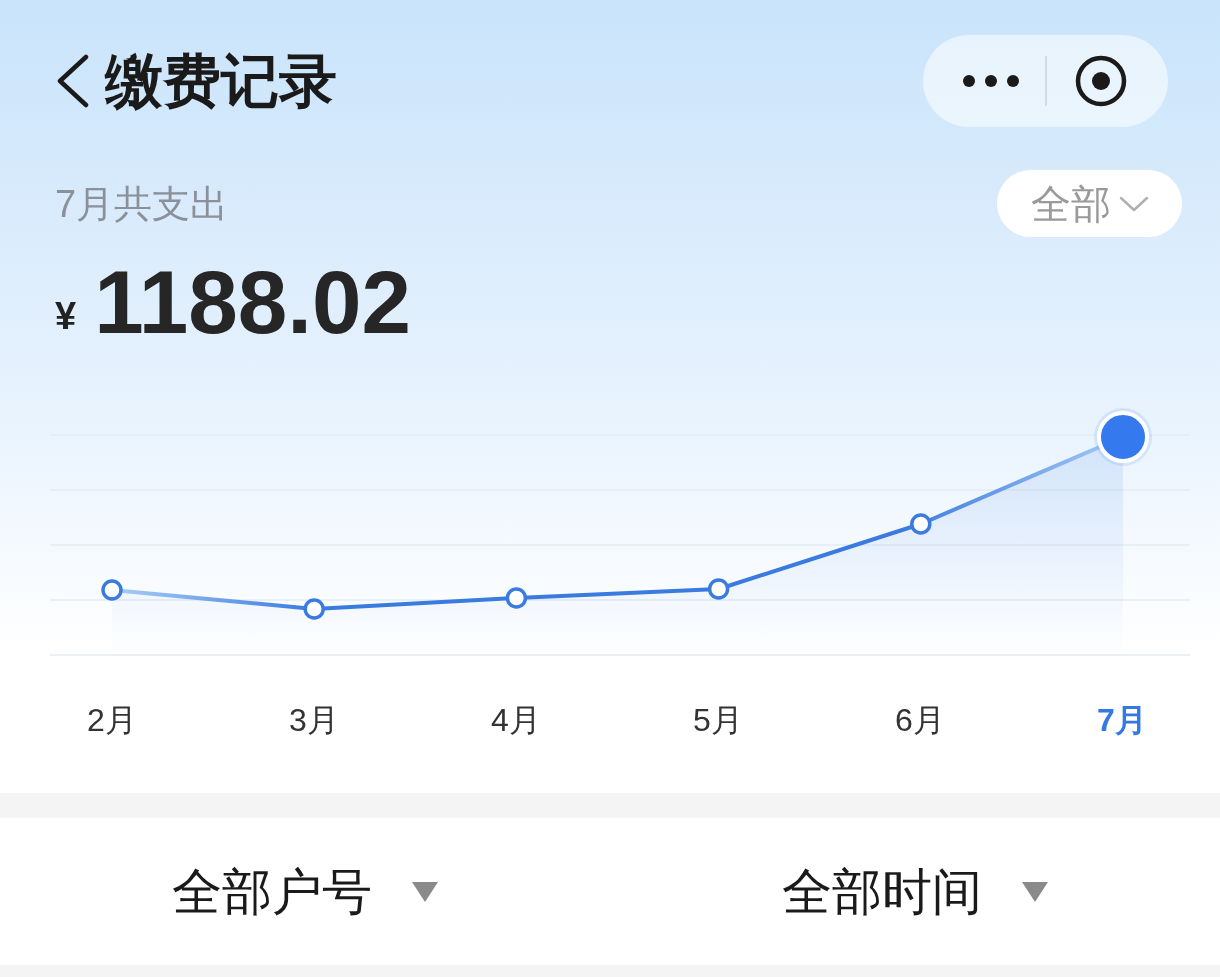 This screenshot has width=1220, height=977. I want to click on filter-dropdown: 全部户号, so click(305, 891).